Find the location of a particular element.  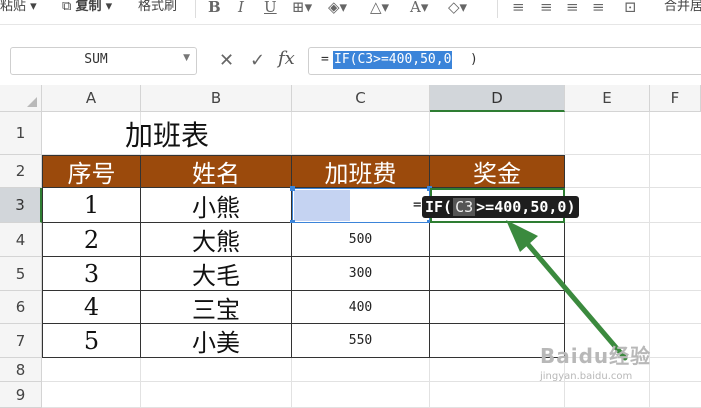

baidu-watermark: Baidu经验 jingyan.baidu.com is located at coordinates (602, 370).